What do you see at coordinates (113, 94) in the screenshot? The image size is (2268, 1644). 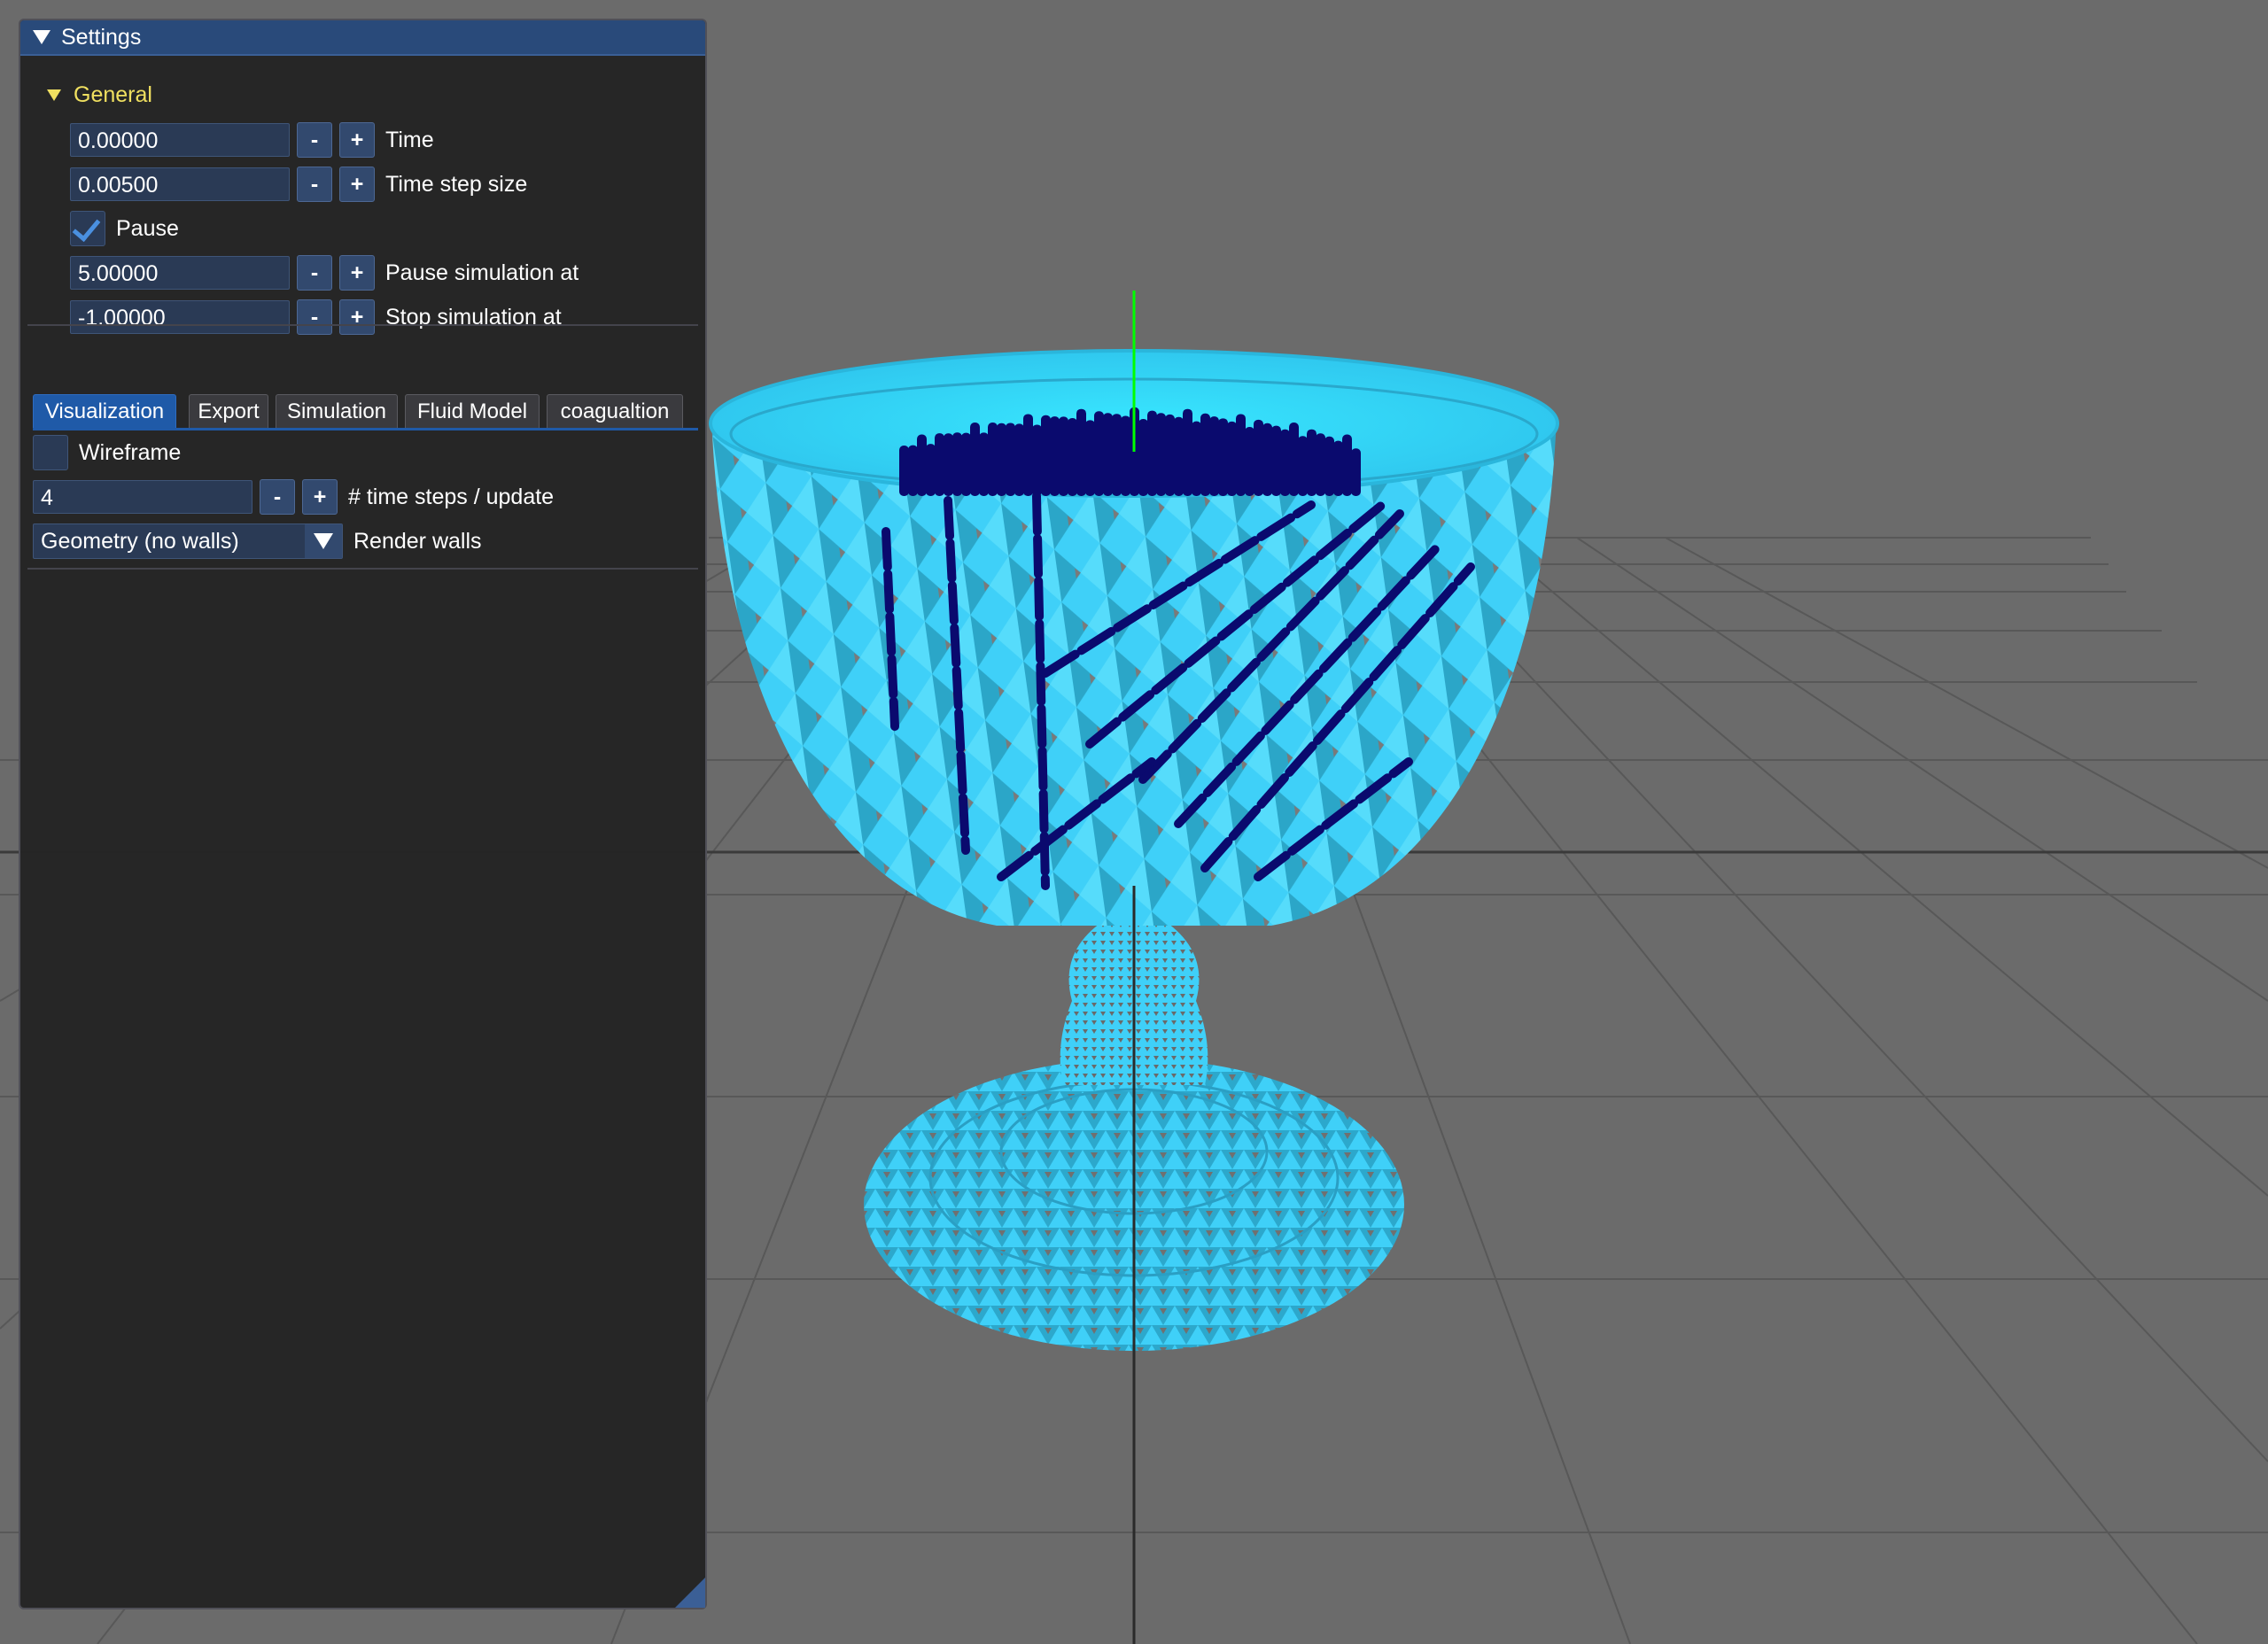 I see `general-section-label: General` at bounding box center [113, 94].